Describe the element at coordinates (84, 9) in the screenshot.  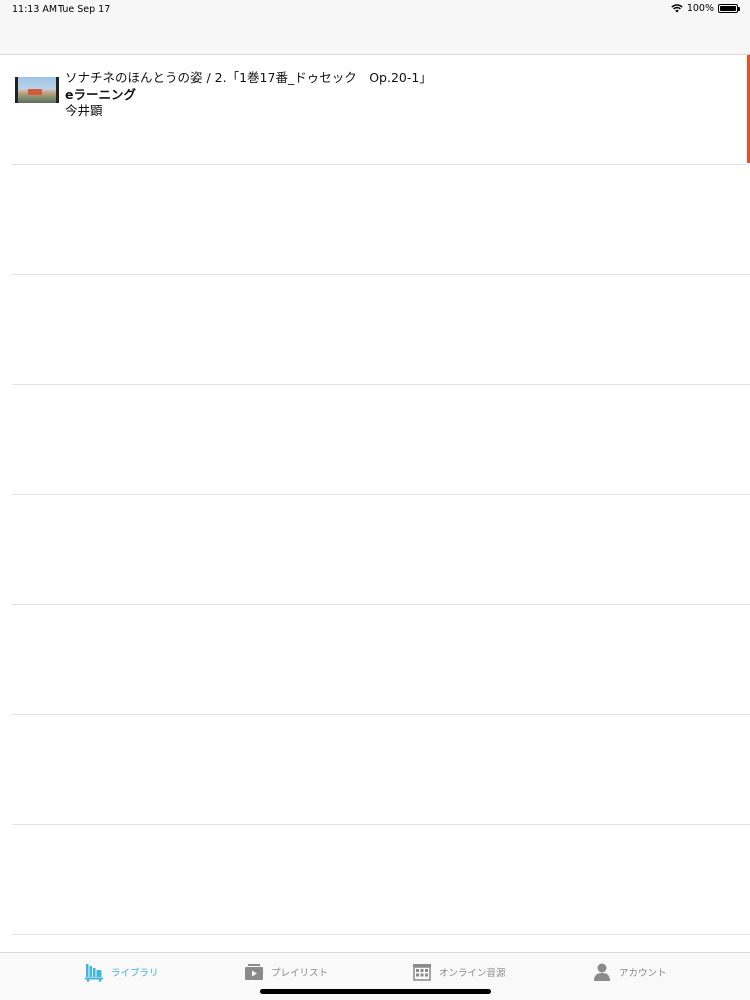
I see `status-date: Tue Sep 17` at that location.